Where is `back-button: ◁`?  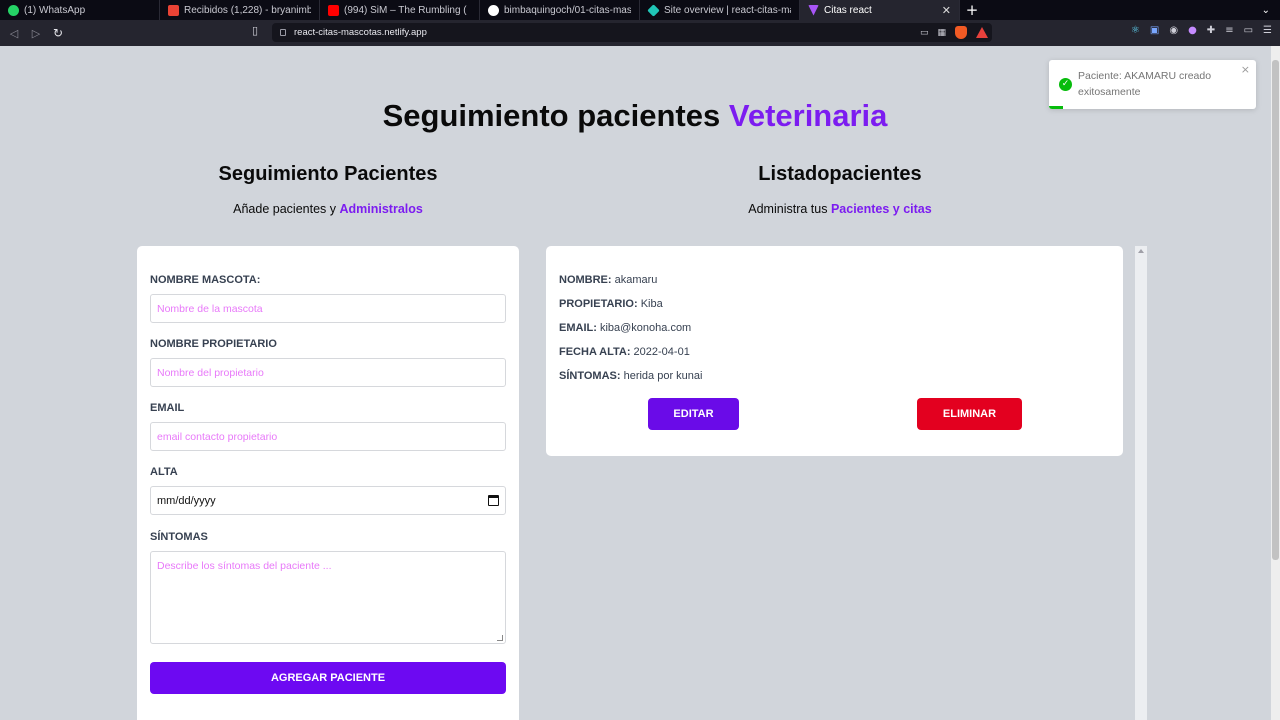 back-button: ◁ is located at coordinates (14, 33).